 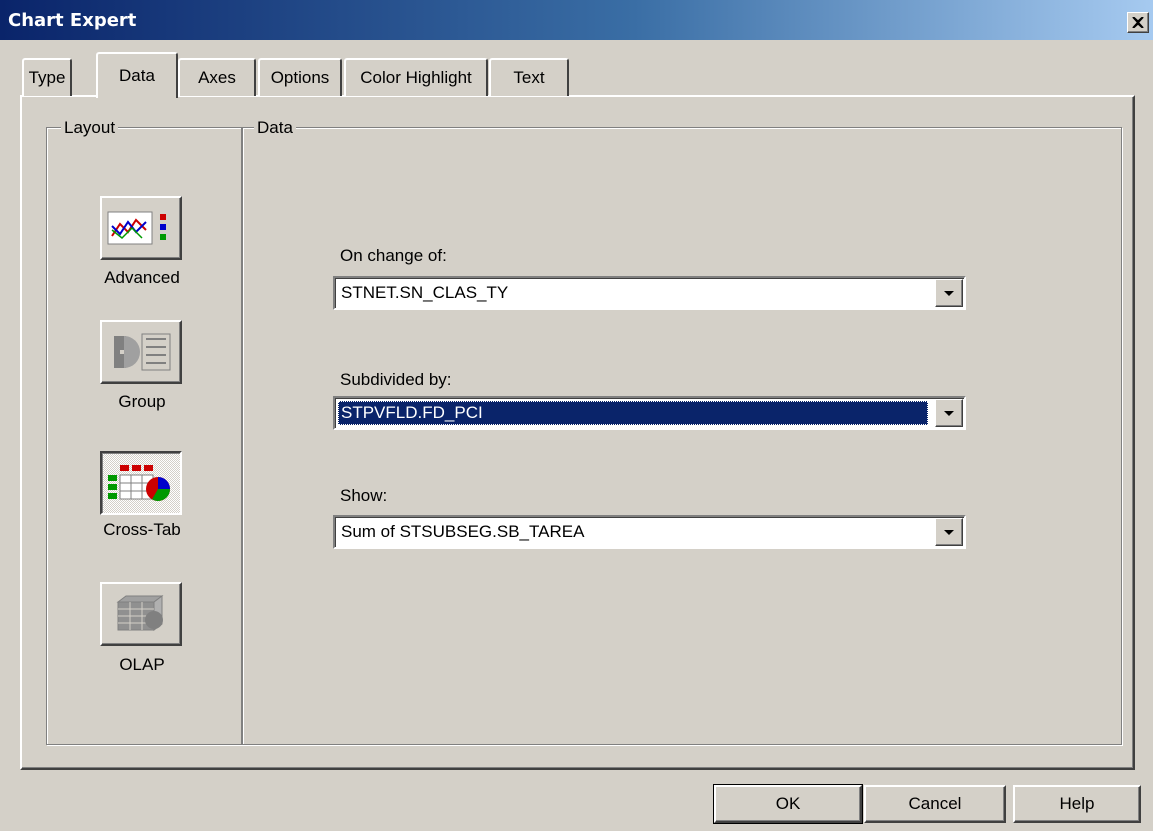 I want to click on olap-layout-button, so click(x=141, y=614).